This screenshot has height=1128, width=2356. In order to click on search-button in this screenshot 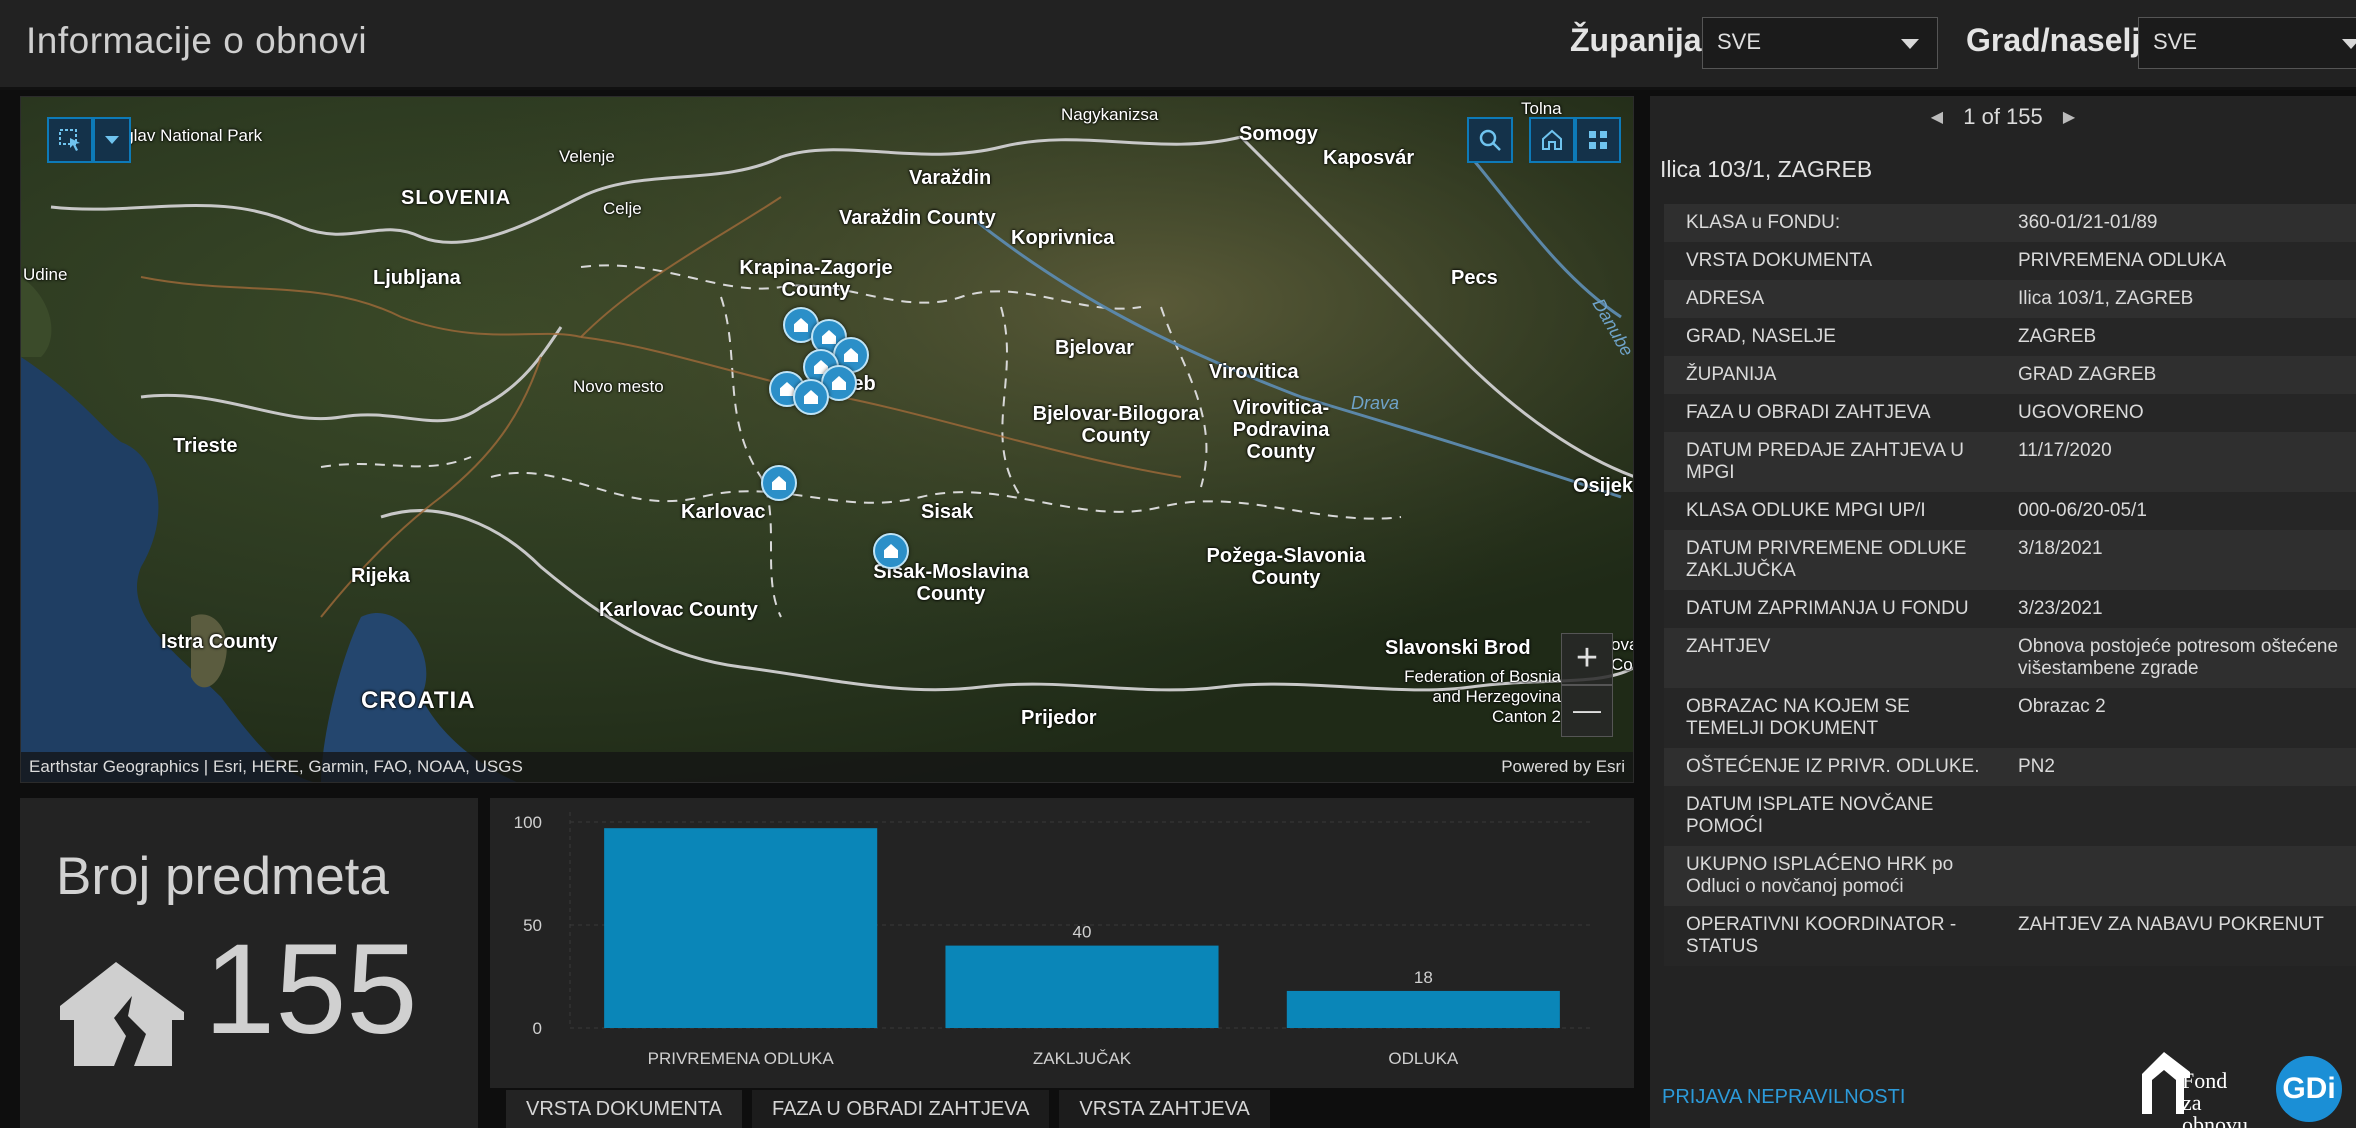, I will do `click(1490, 140)`.